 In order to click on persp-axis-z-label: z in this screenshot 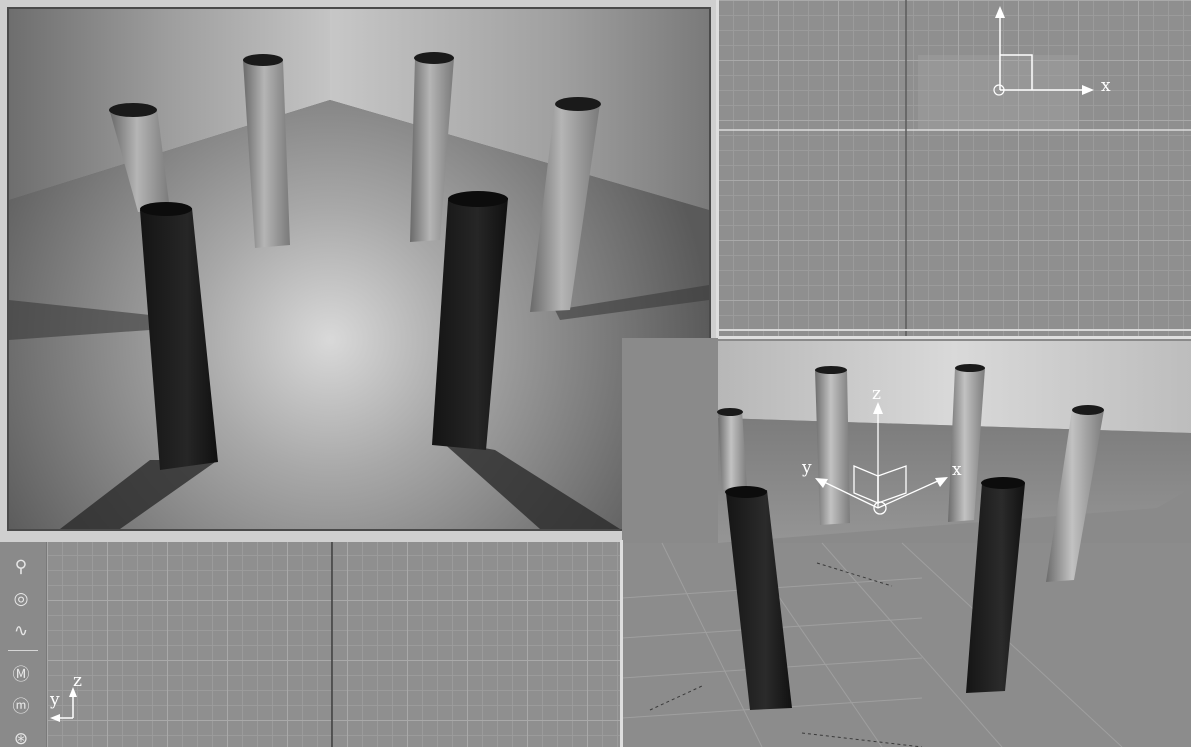, I will do `click(876, 394)`.